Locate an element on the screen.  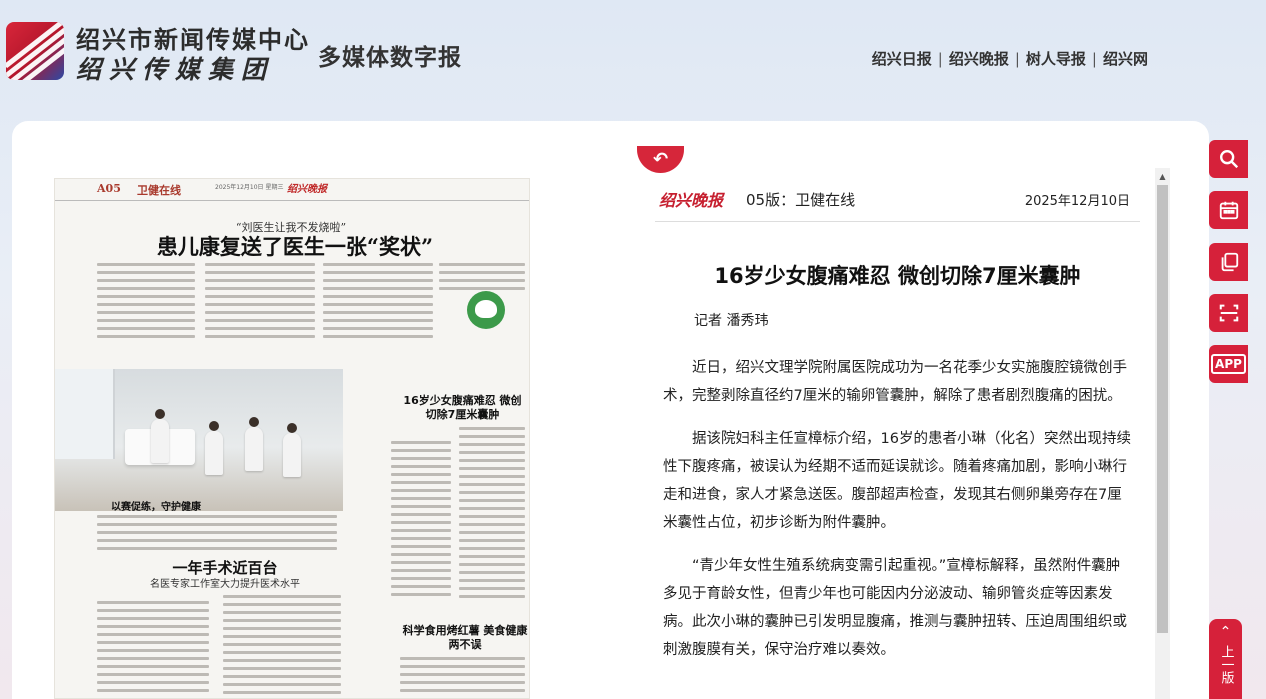
nav-link-shaoxing-daily: 绍兴日报 is located at coordinates (902, 58).